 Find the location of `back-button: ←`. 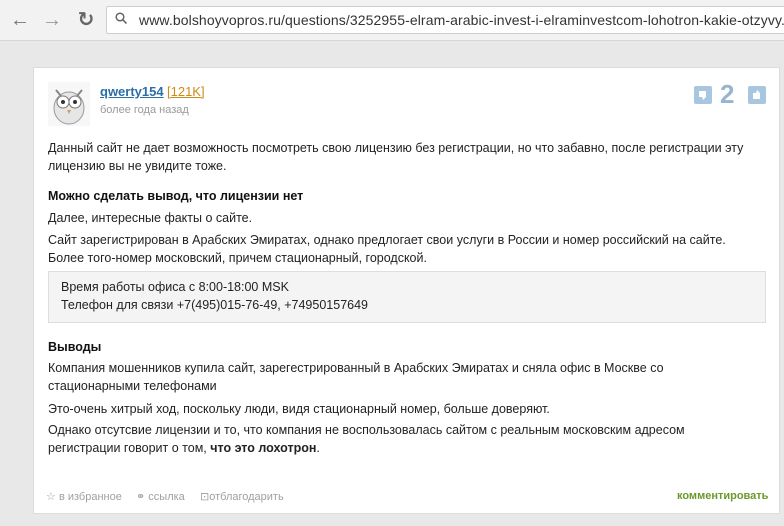

back-button: ← is located at coordinates (20, 20).